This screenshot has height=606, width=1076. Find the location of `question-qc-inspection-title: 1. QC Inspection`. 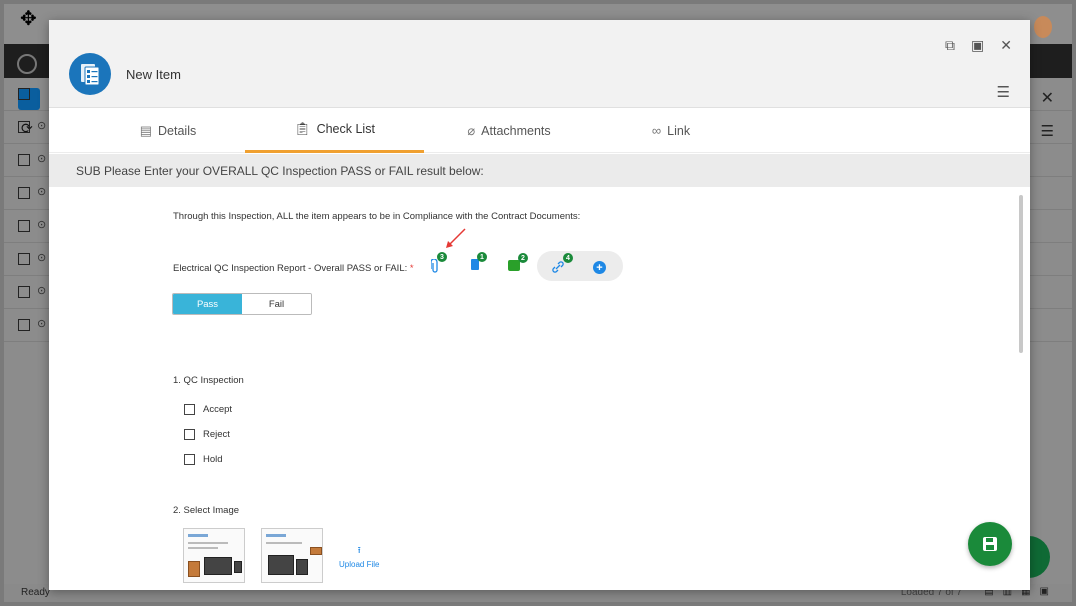

question-qc-inspection-title: 1. QC Inspection is located at coordinates (208, 380).